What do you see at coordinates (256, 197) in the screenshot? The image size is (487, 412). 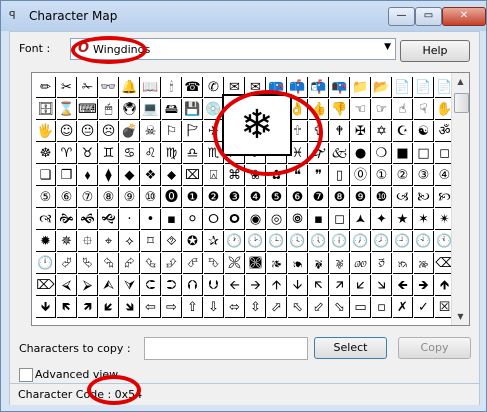 I see `char-cell: ❹` at bounding box center [256, 197].